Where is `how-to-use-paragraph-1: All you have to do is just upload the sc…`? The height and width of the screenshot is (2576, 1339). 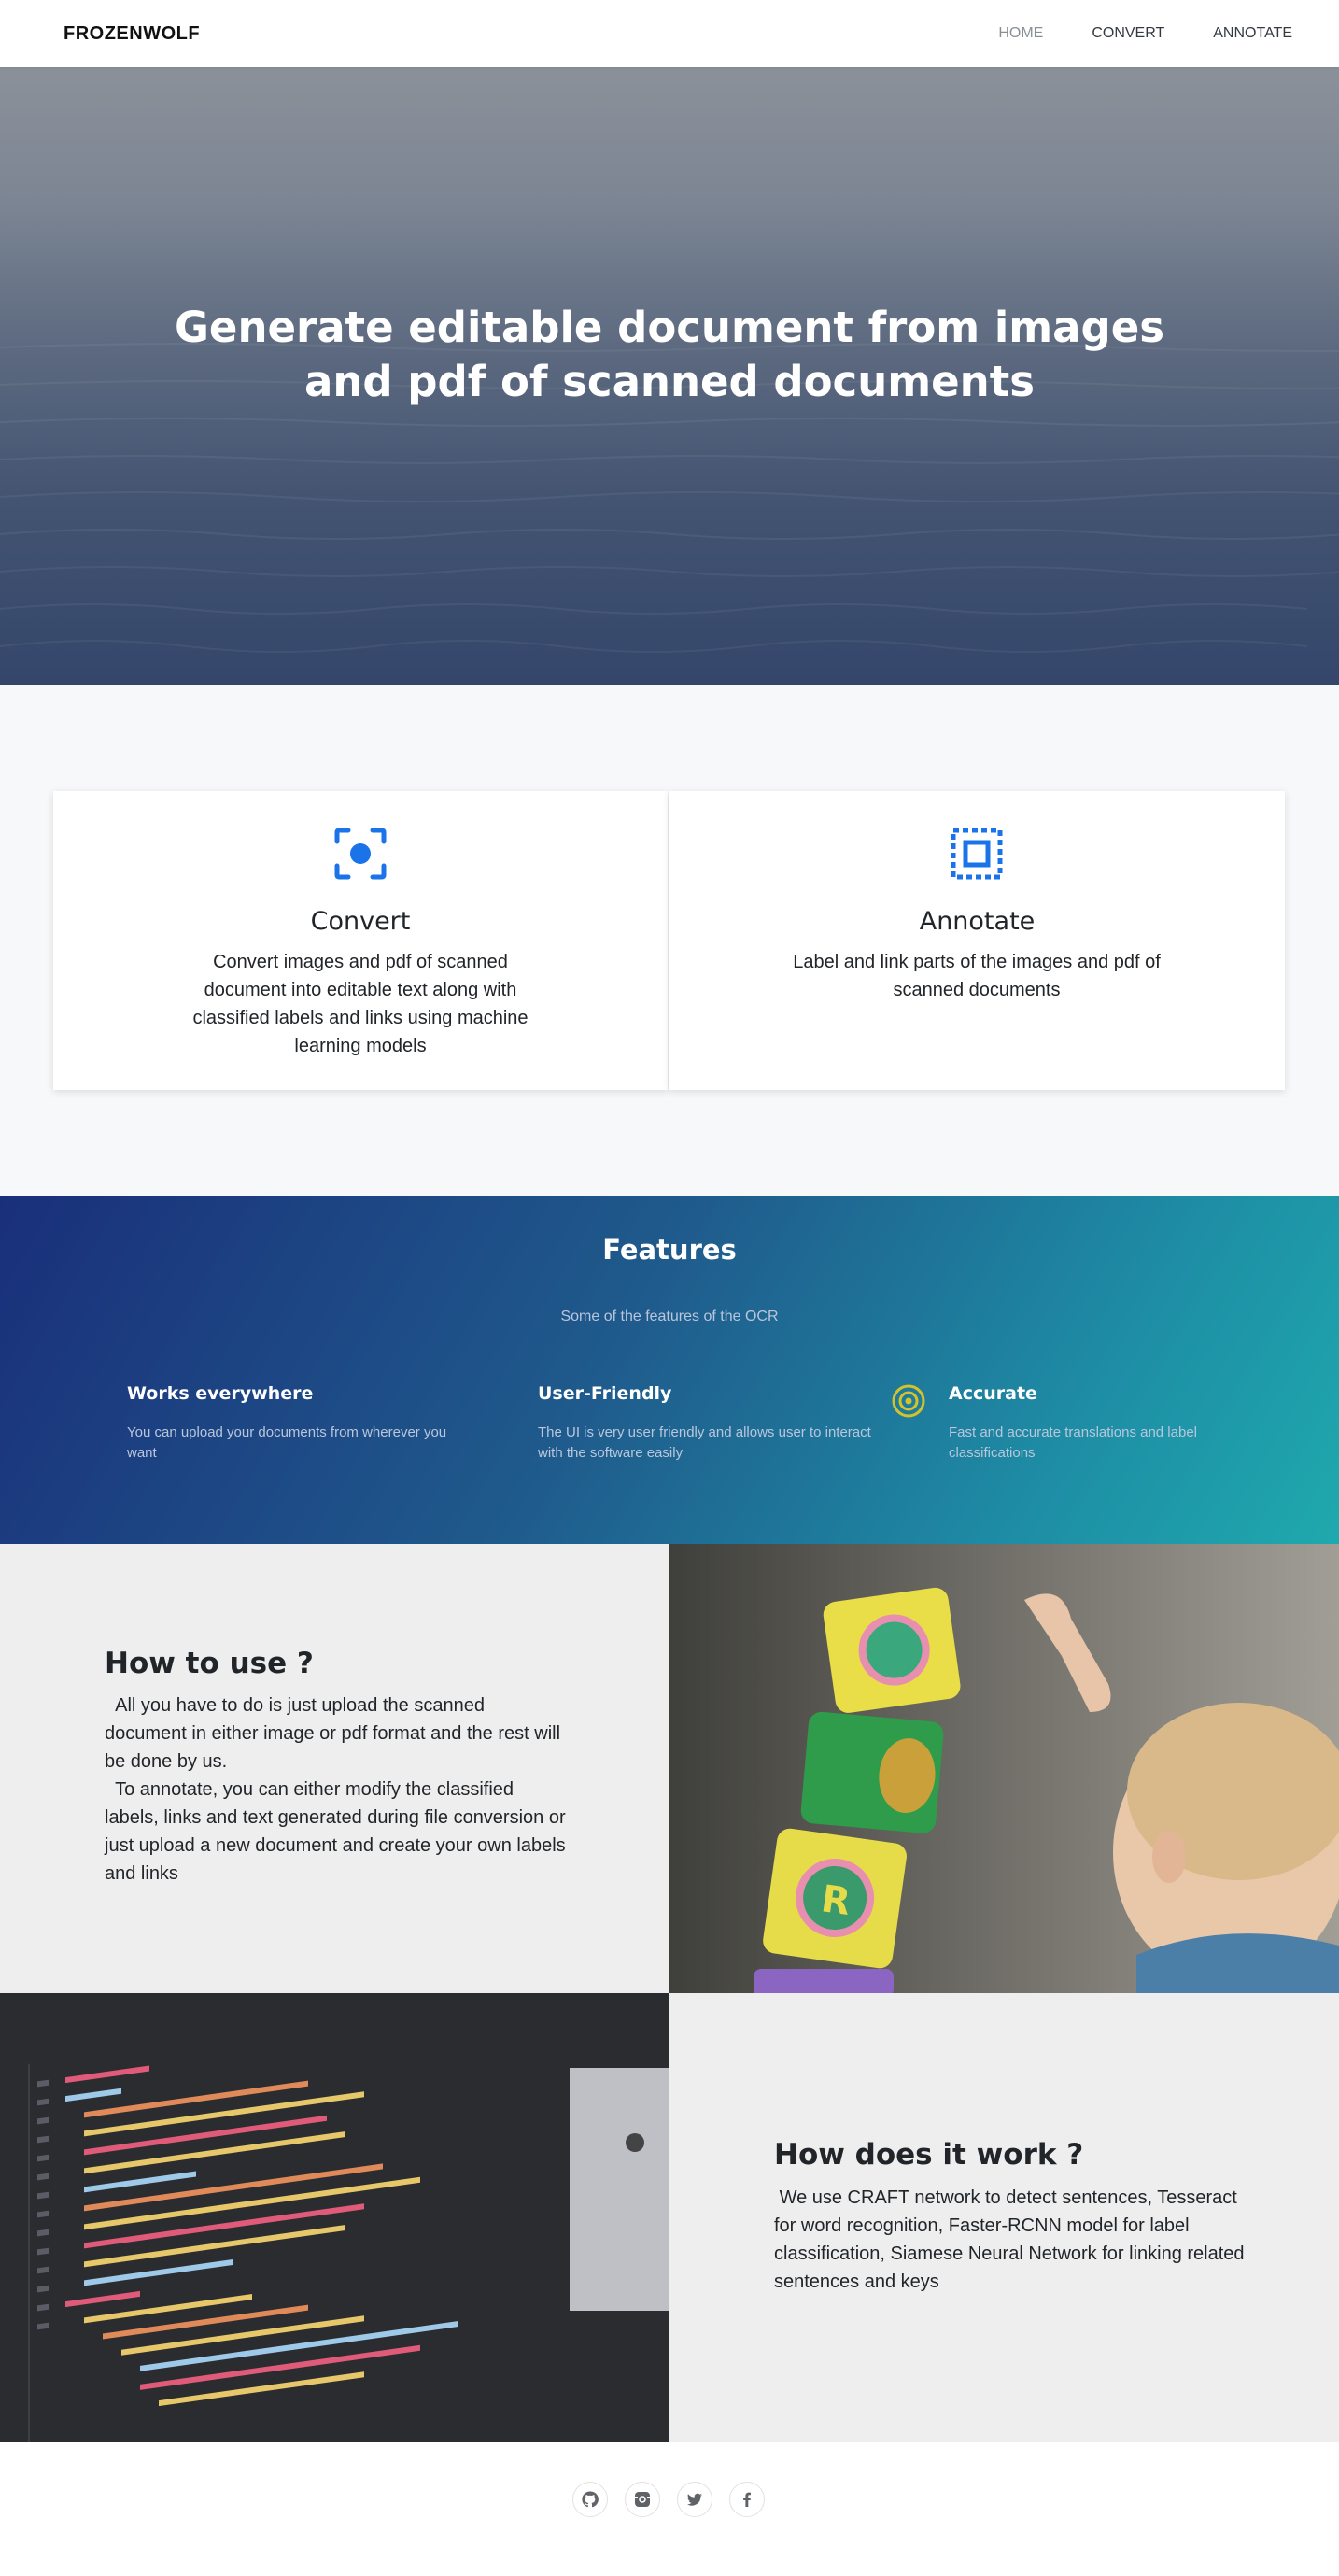
how-to-use-paragraph-1: All you have to do is just upload the sc… is located at coordinates (335, 1733).